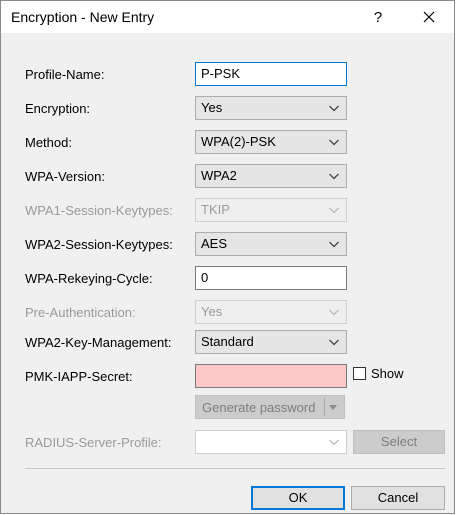 This screenshot has width=456, height=515. Describe the element at coordinates (99, 244) in the screenshot. I see `wpa2-session-keytypes-label: WPA2-Session-Keytypes:` at that location.